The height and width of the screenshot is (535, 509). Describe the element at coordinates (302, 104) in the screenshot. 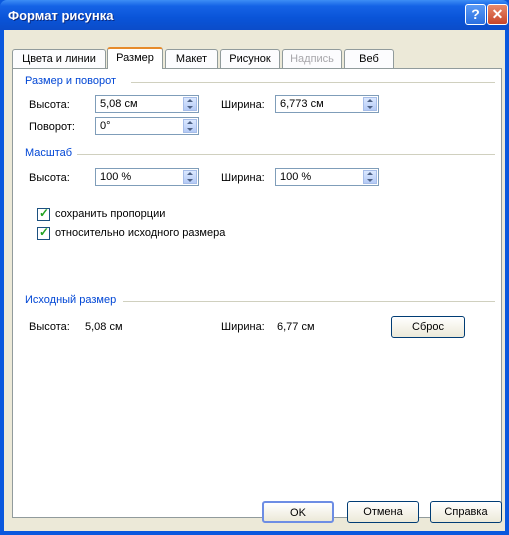

I see `width-value: 6,773 см` at that location.